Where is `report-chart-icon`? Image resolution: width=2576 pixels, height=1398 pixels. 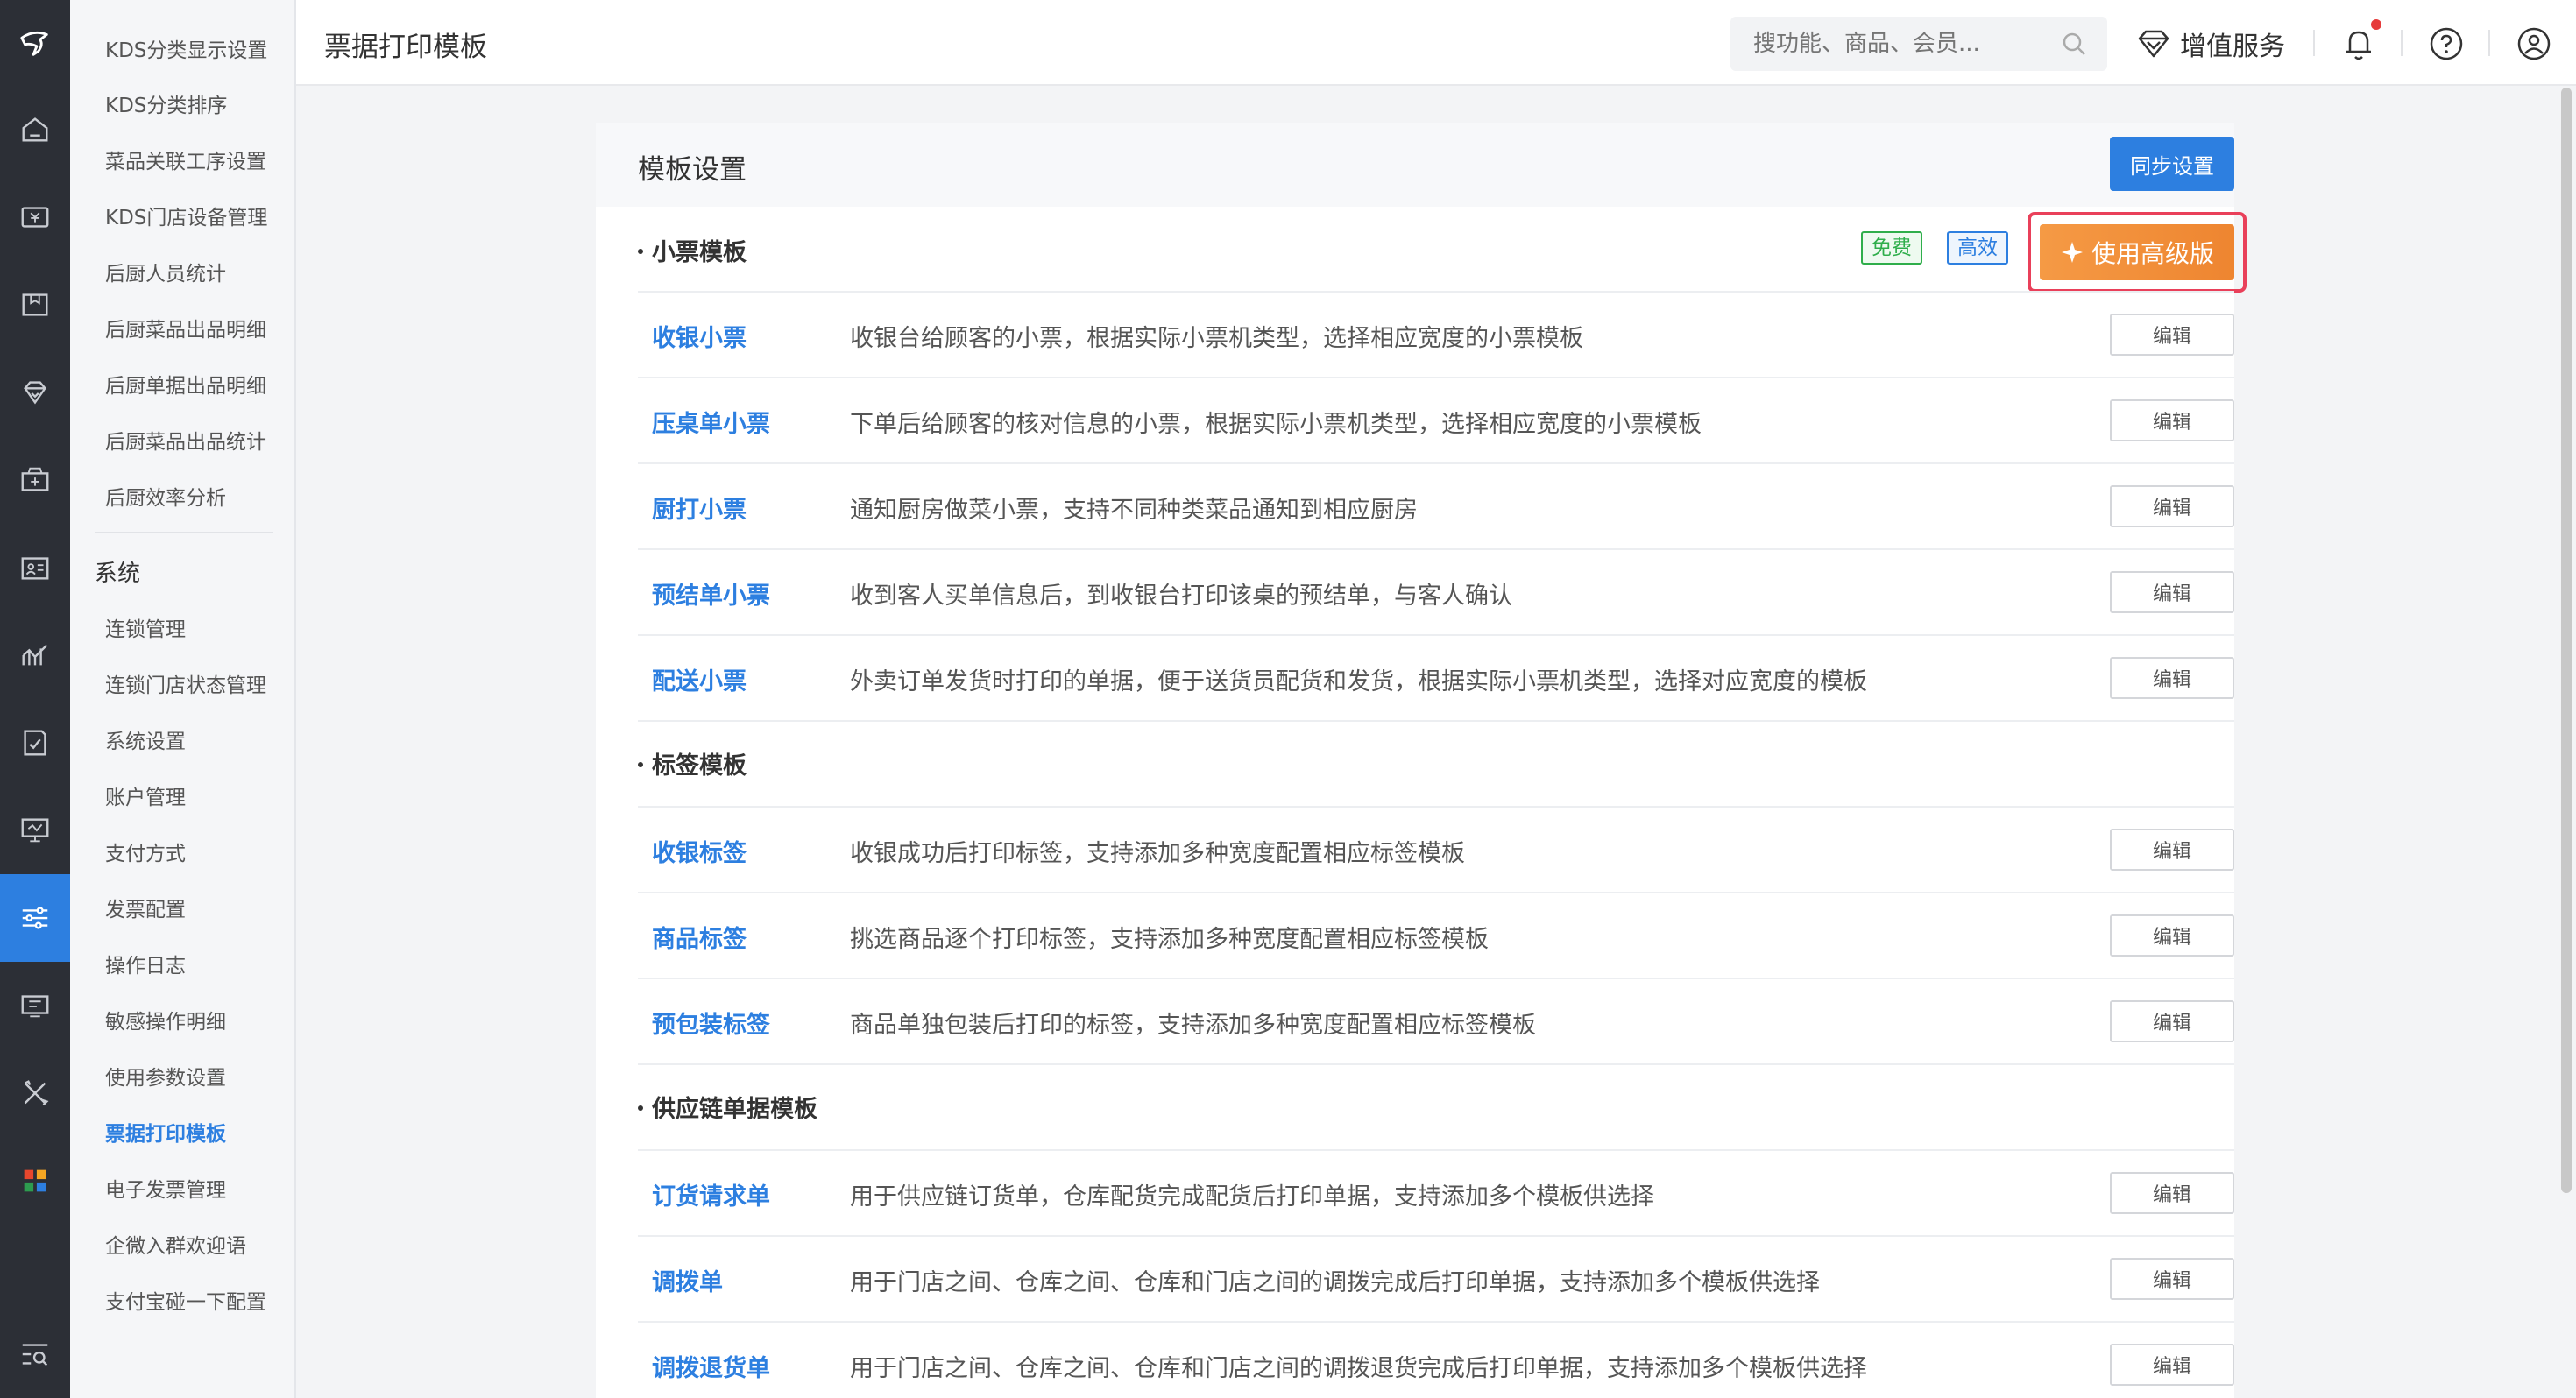
report-chart-icon is located at coordinates (35, 655).